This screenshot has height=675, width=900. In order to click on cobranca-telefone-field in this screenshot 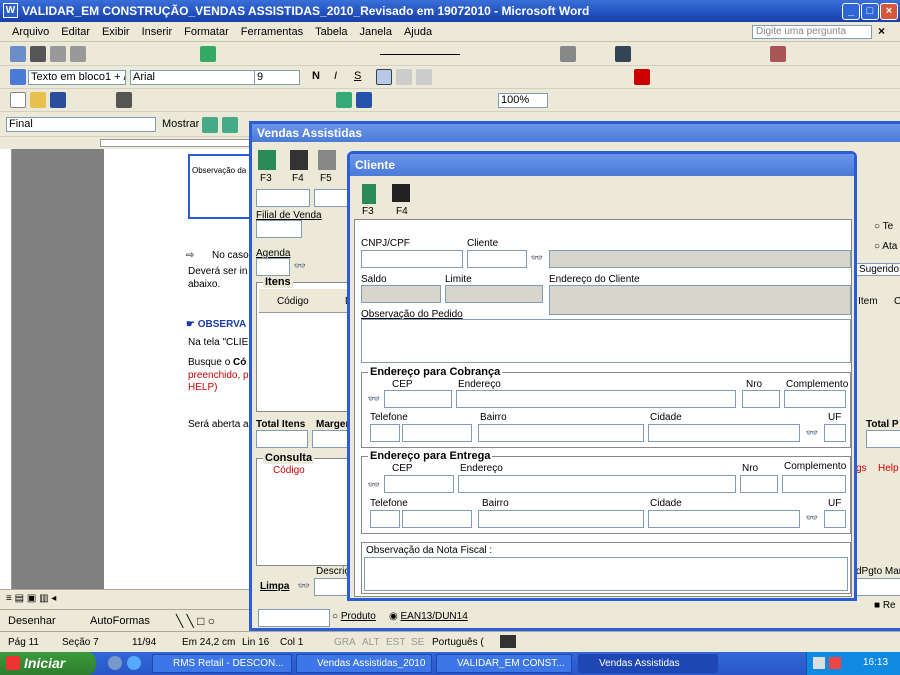, I will do `click(437, 433)`.